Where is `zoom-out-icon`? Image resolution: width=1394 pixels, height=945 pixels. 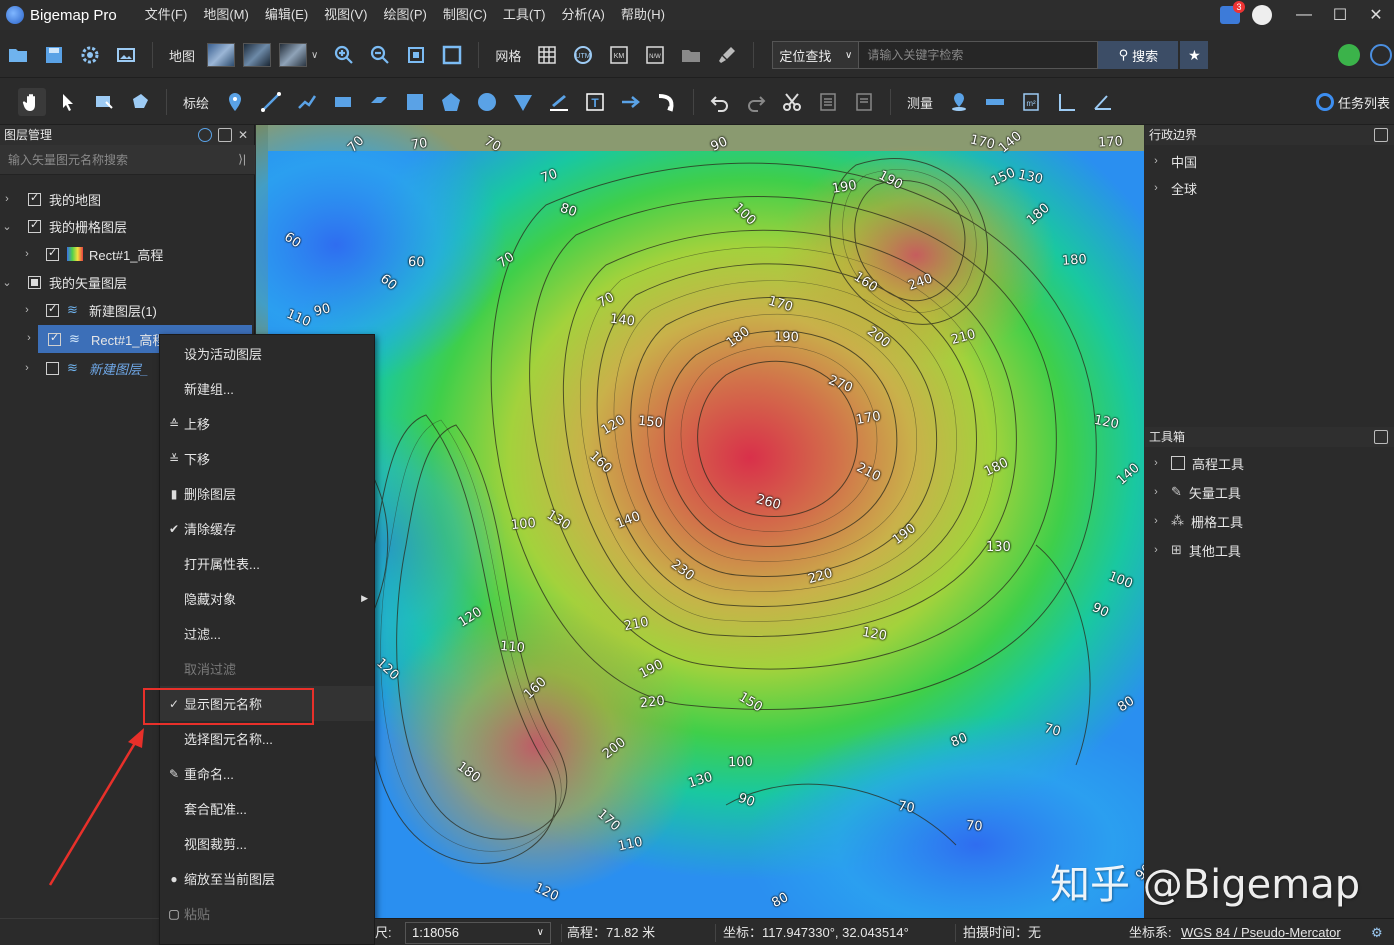 zoom-out-icon is located at coordinates (380, 55).